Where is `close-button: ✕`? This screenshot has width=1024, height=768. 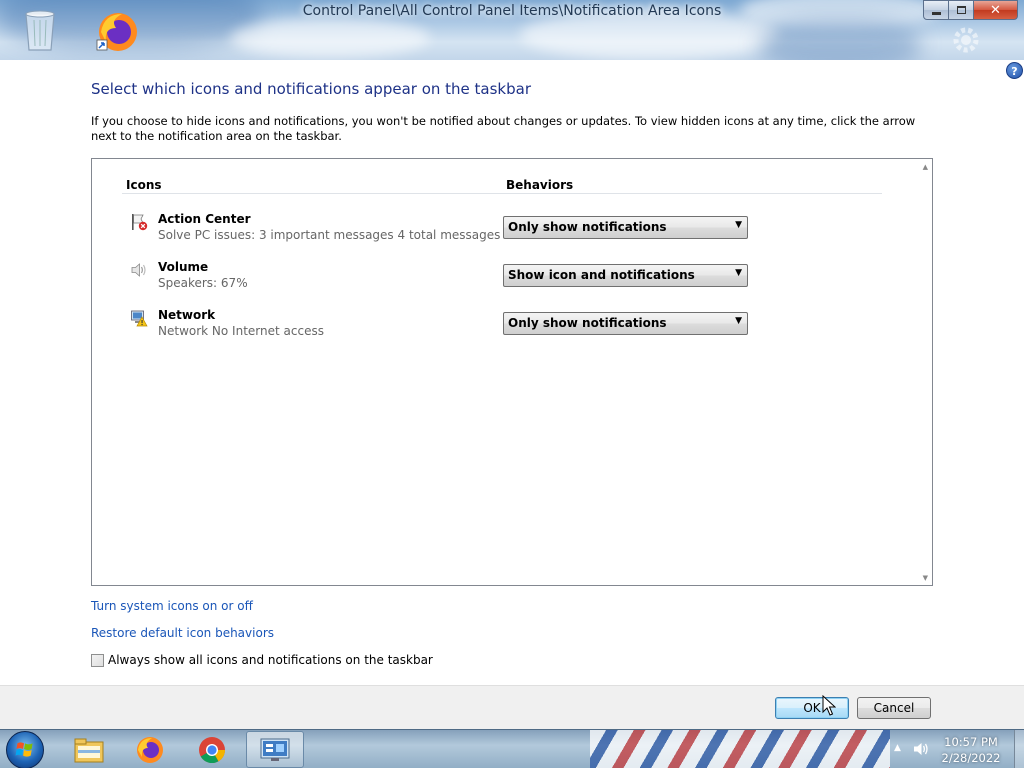
close-button: ✕ is located at coordinates (995, 10).